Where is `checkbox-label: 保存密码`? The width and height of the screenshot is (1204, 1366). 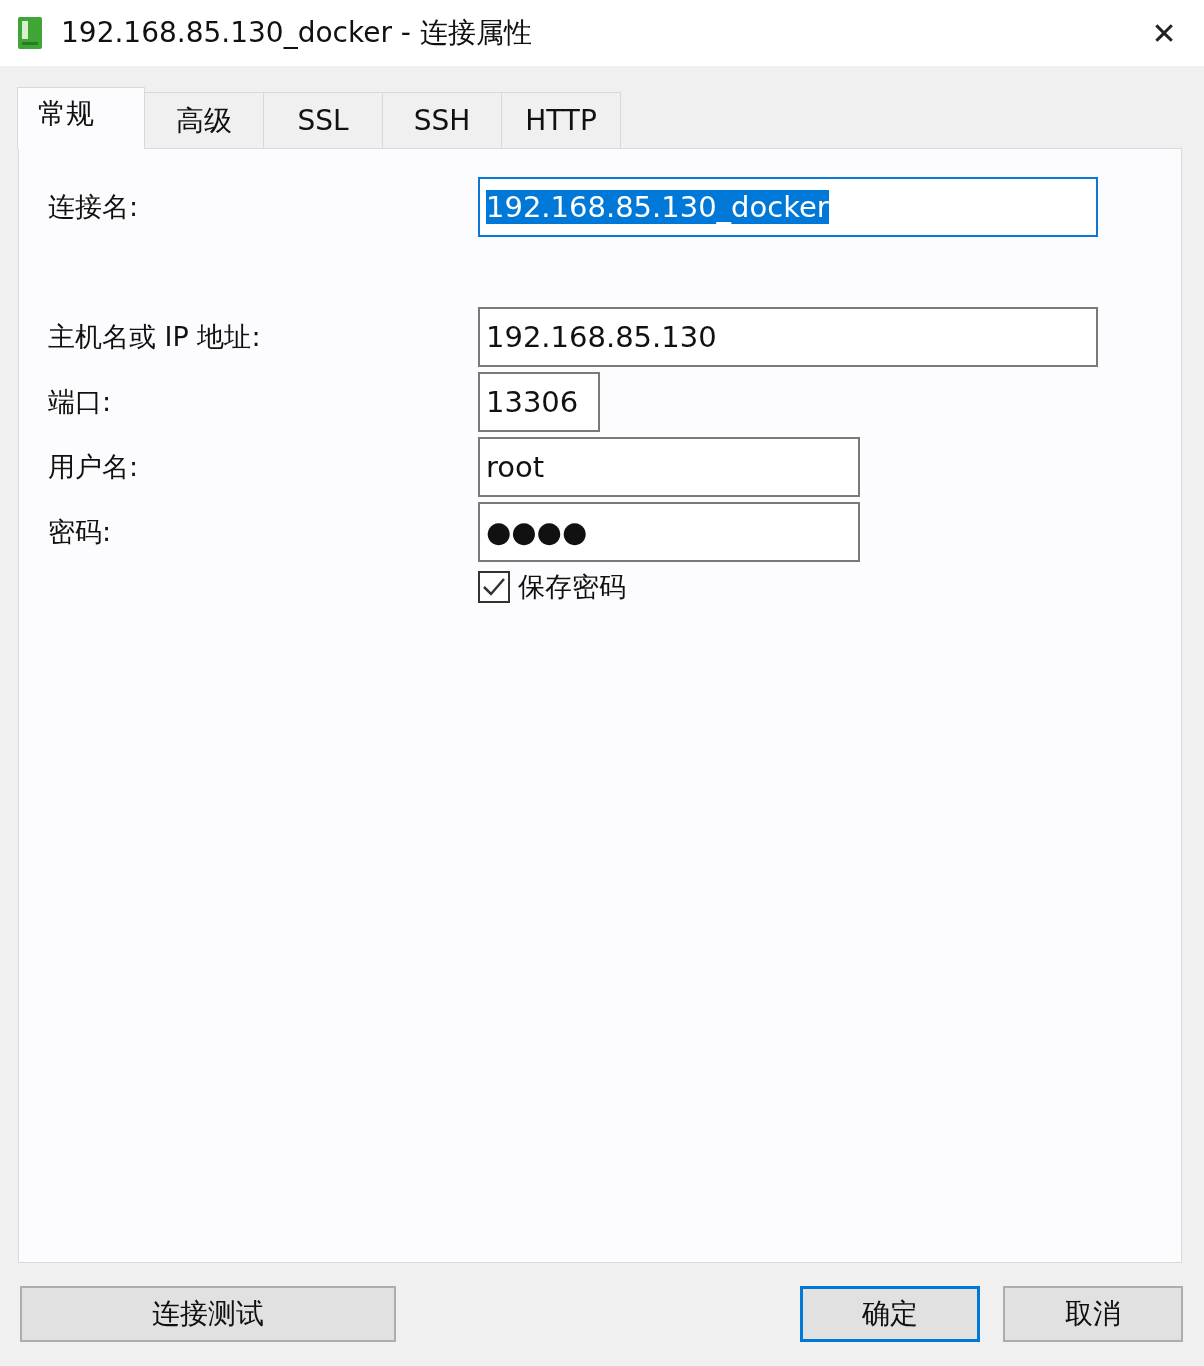 checkbox-label: 保存密码 is located at coordinates (572, 587).